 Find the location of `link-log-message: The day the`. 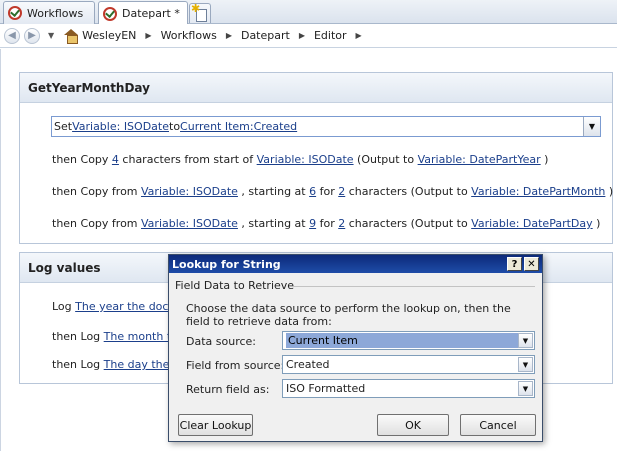

link-log-message: The day the is located at coordinates (137, 364).